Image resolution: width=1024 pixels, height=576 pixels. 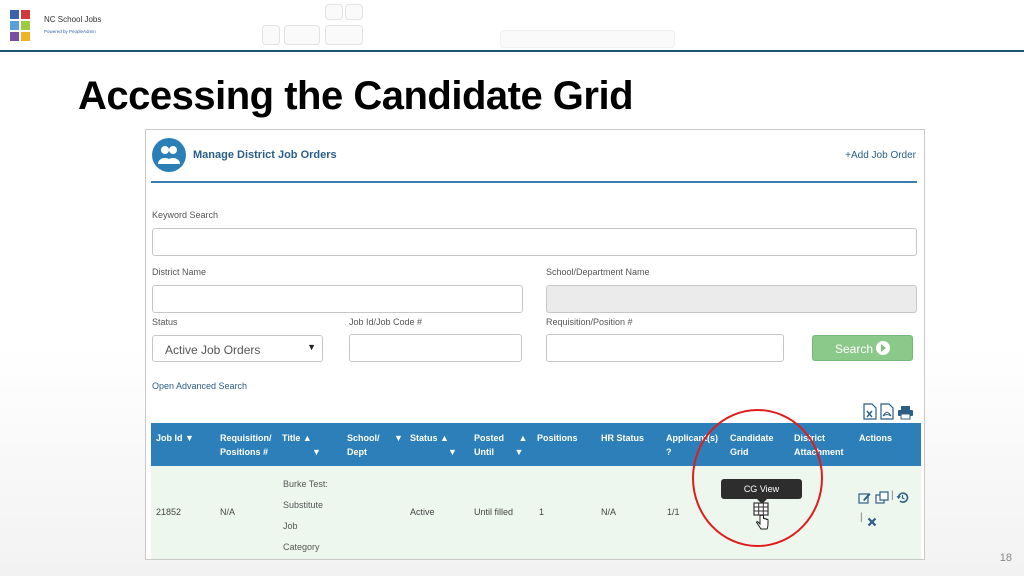 What do you see at coordinates (876, 438) in the screenshot?
I see `column-header-actions: Actions` at bounding box center [876, 438].